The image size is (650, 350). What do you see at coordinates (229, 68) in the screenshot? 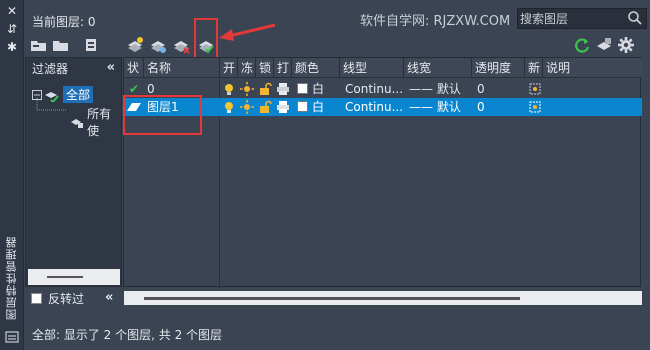
I see `col-on: 开` at bounding box center [229, 68].